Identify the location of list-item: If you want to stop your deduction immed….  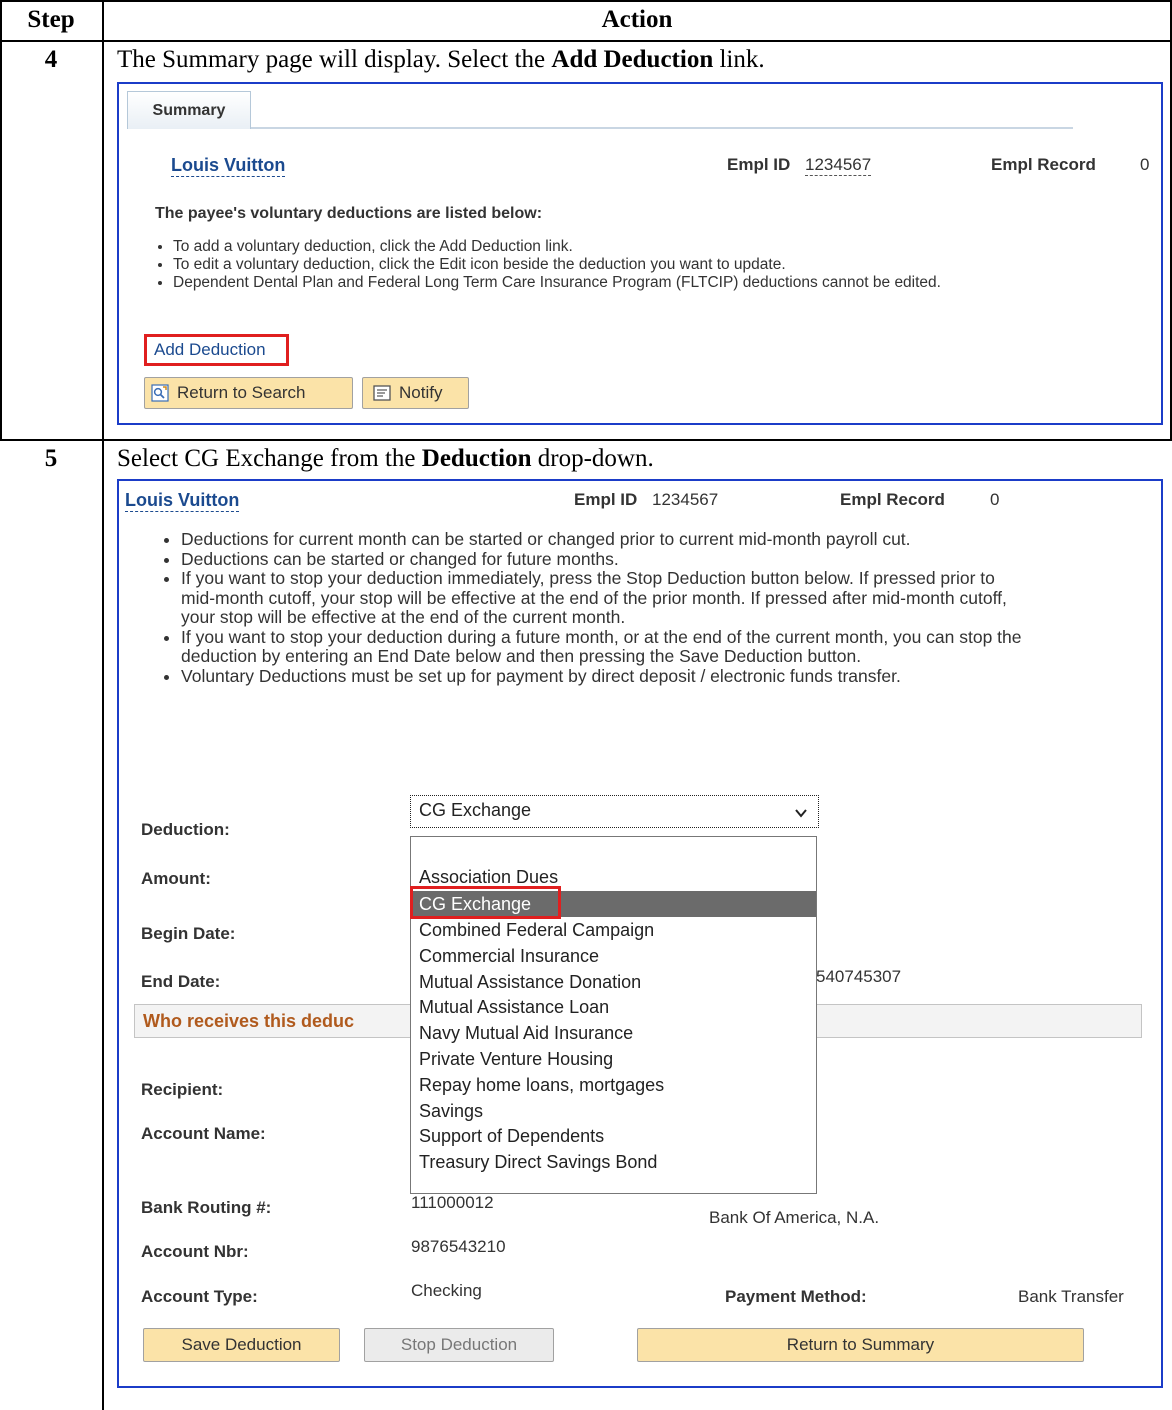
(669, 598).